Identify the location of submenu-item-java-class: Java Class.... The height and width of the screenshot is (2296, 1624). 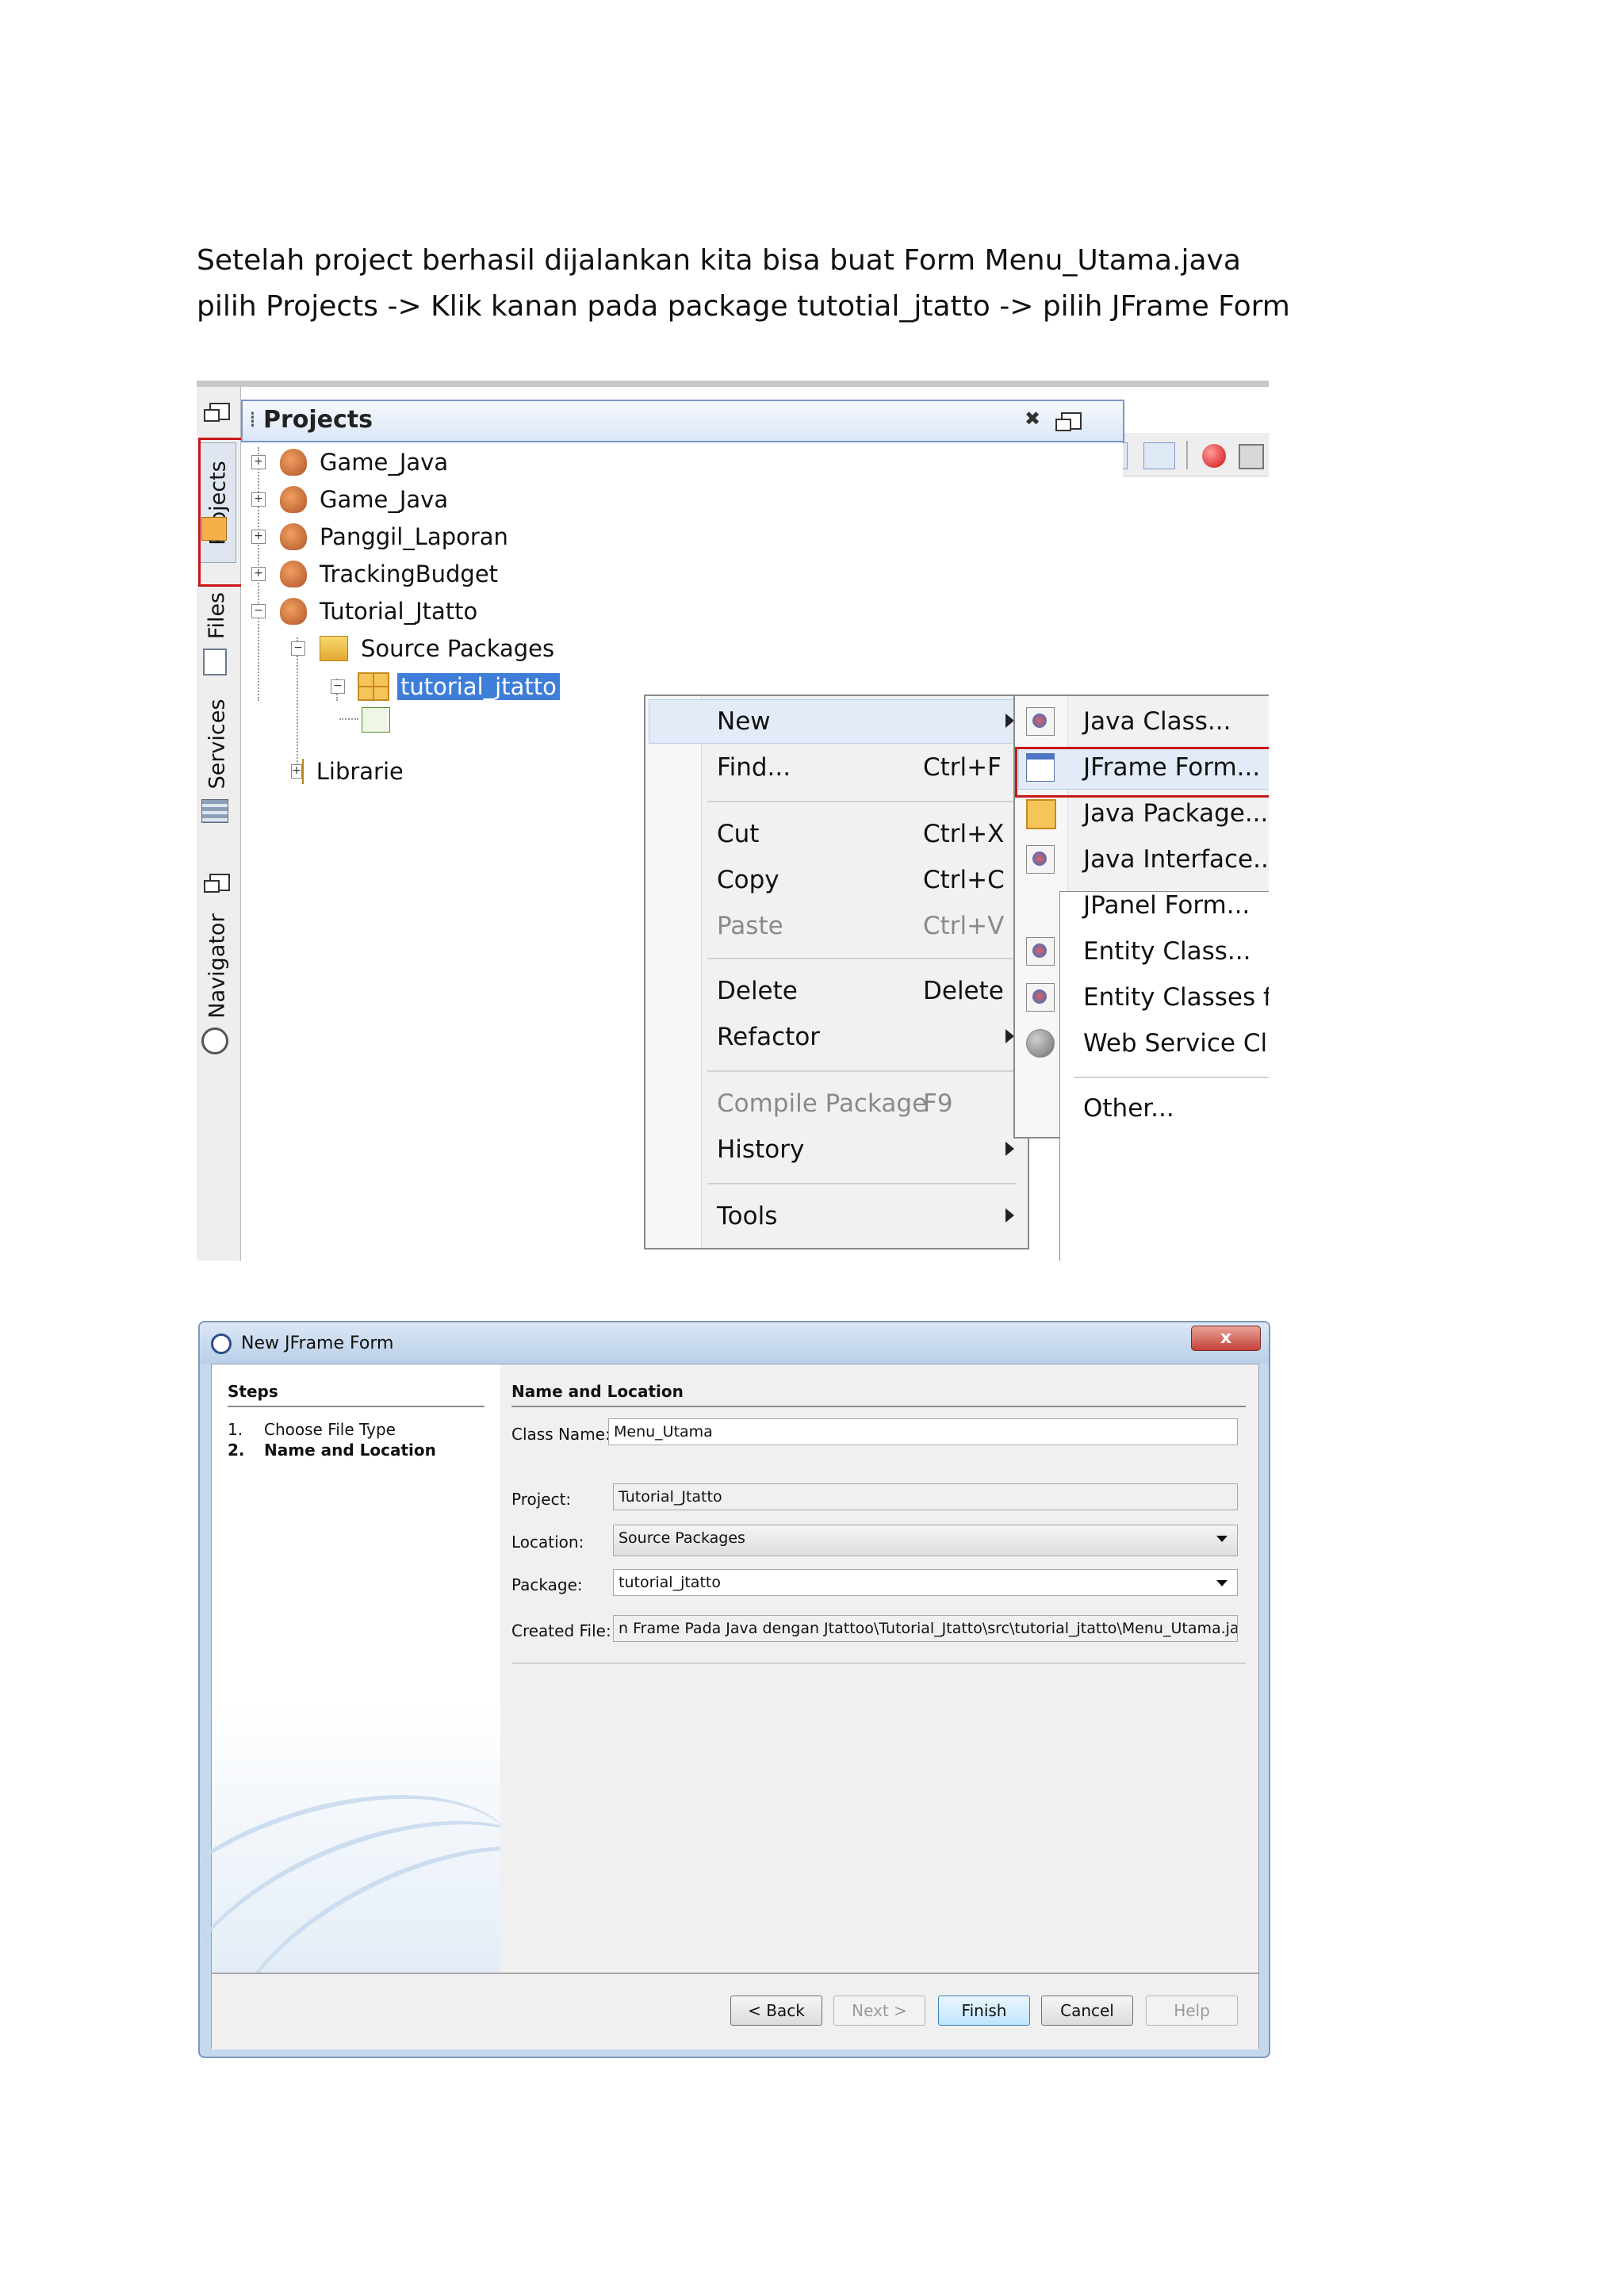
(1157, 722).